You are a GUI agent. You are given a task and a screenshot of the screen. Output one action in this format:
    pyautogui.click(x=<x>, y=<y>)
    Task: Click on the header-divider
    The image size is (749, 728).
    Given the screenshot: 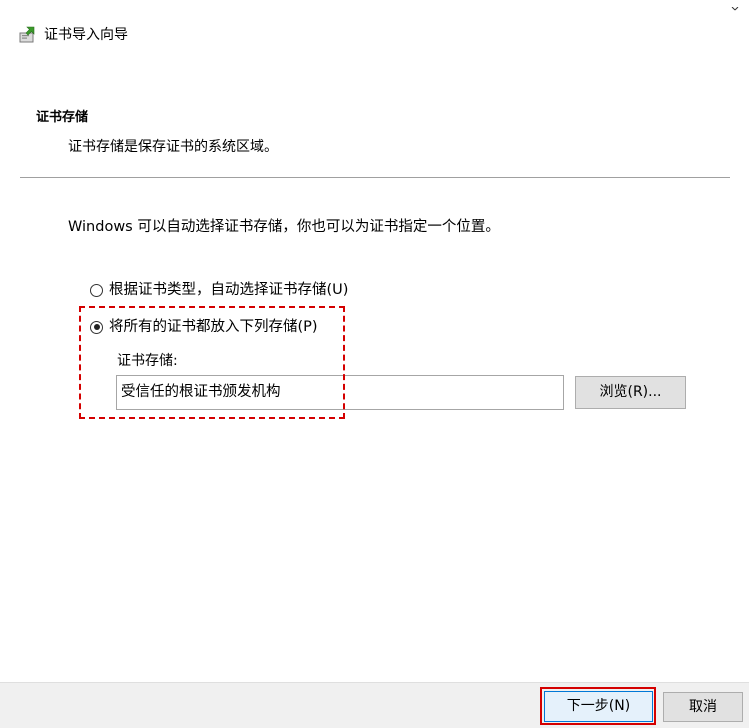 What is the action you would take?
    pyautogui.click(x=375, y=177)
    